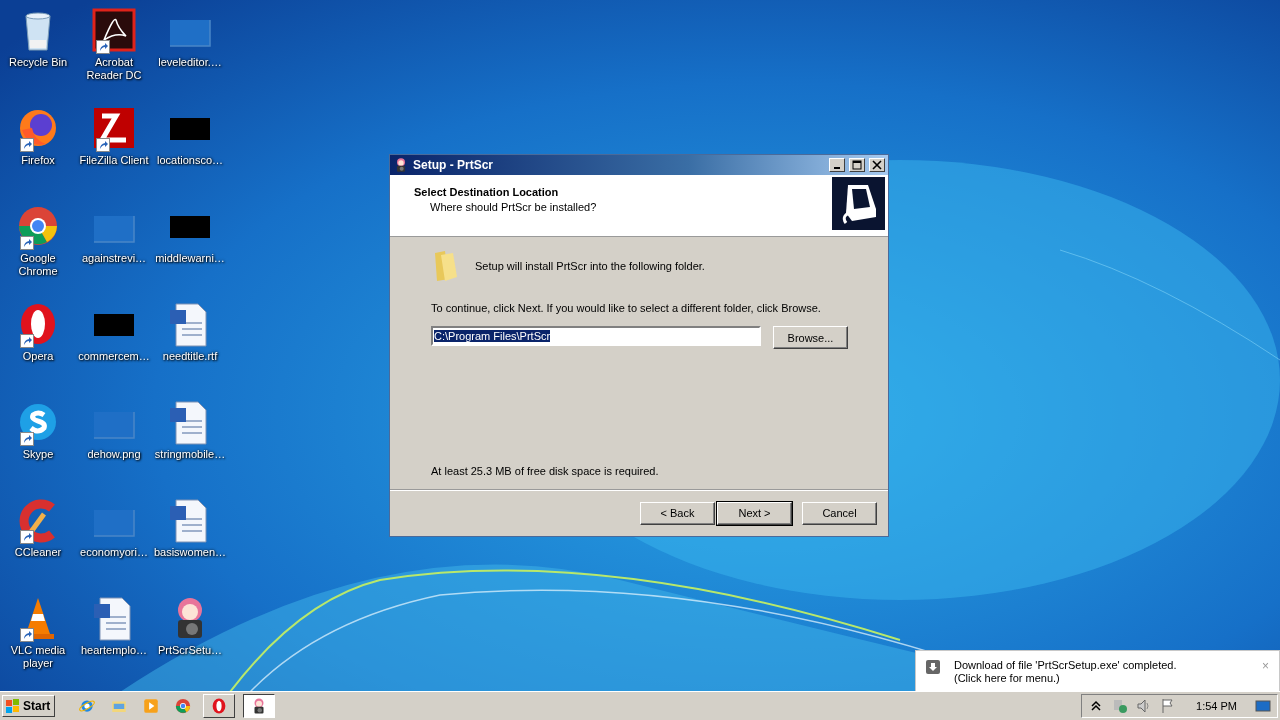 Image resolution: width=1280 pixels, height=720 pixels. Describe the element at coordinates (514, 207) in the screenshot. I see `page-subheading: Where should PrtScr be installed?` at that location.